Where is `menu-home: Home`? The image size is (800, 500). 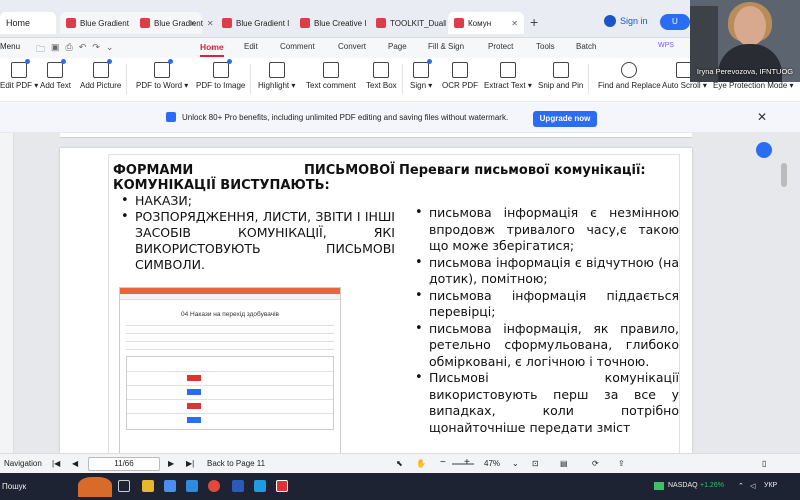 menu-home: Home is located at coordinates (212, 49).